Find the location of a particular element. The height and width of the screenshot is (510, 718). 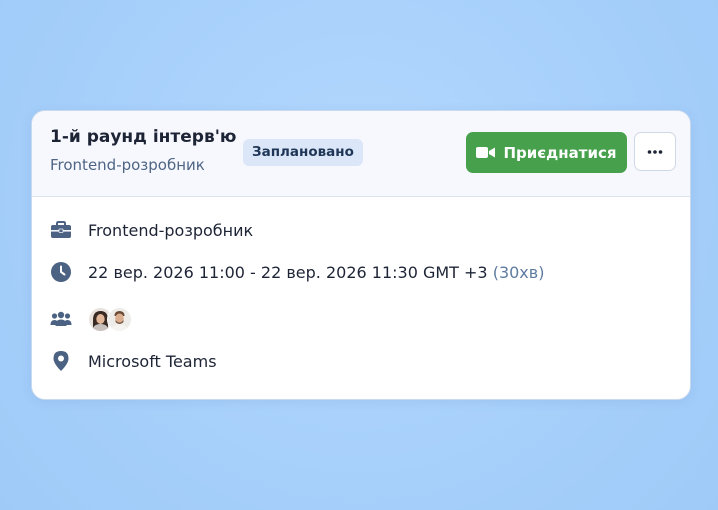

interview-subtitle: Frontend-розробник is located at coordinates (127, 165).